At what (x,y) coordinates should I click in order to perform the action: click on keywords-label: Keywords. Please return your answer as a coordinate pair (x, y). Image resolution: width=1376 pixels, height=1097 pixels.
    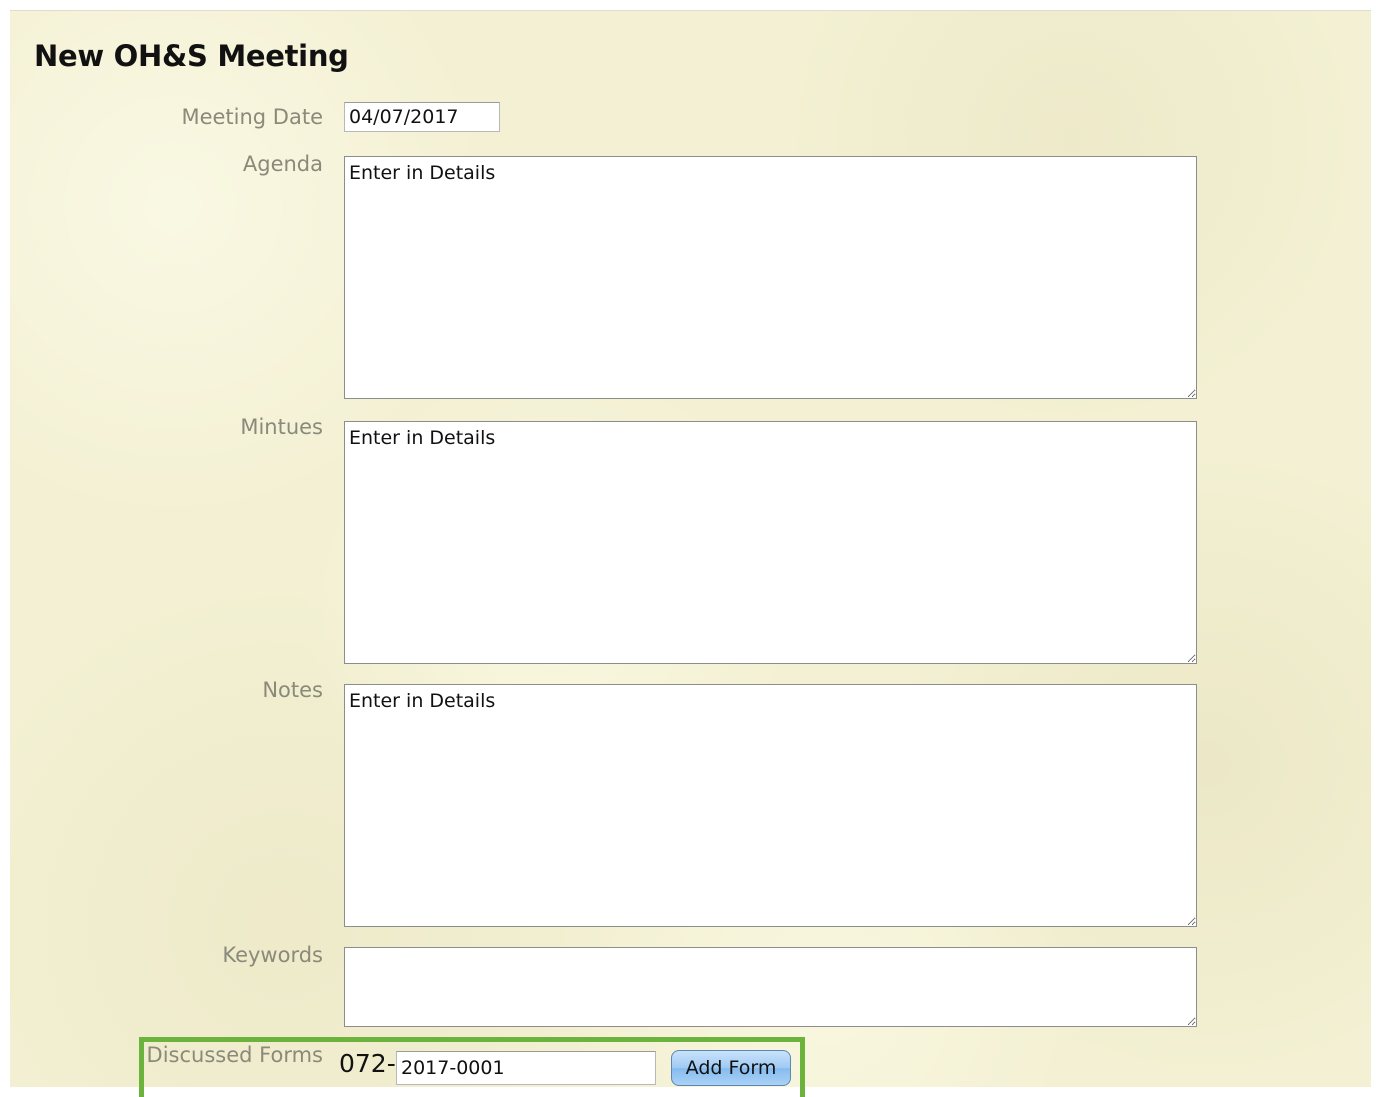
    Looking at the image, I should click on (272, 955).